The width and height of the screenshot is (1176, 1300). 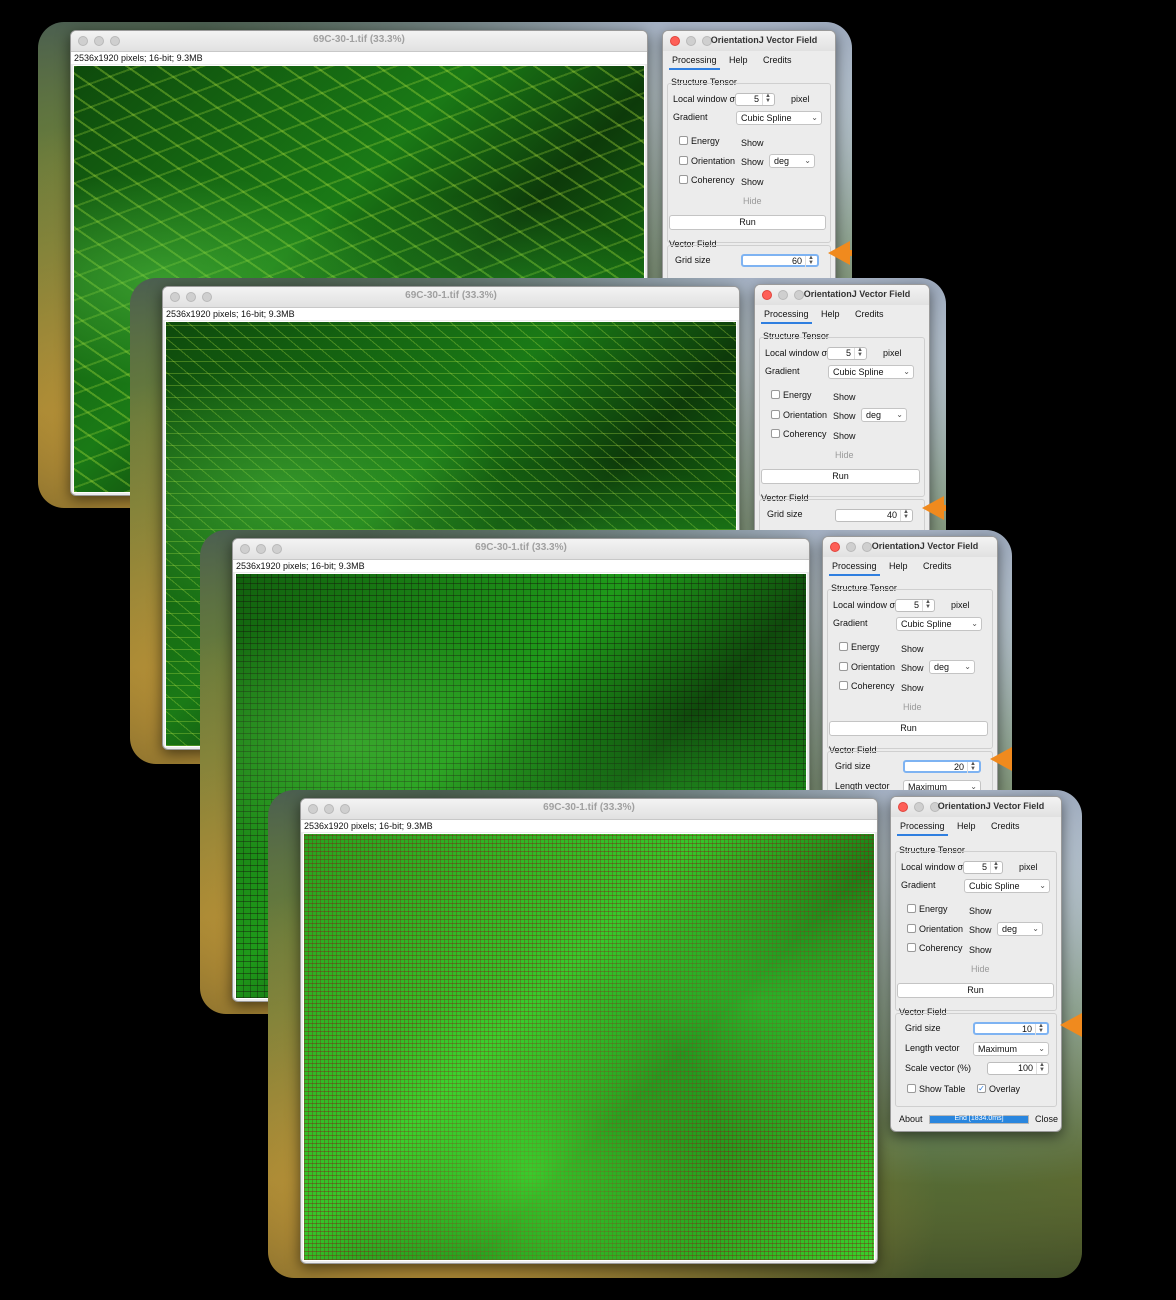 What do you see at coordinates (1018, 1068) in the screenshot?
I see `scale-vector-stepper: 100 ▲ ▼` at bounding box center [1018, 1068].